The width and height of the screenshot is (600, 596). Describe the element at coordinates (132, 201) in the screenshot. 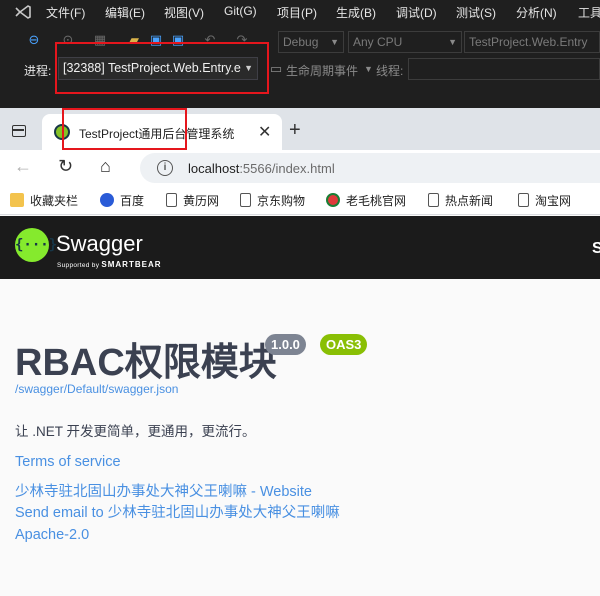

I see `bookmark-label: 百度` at that location.